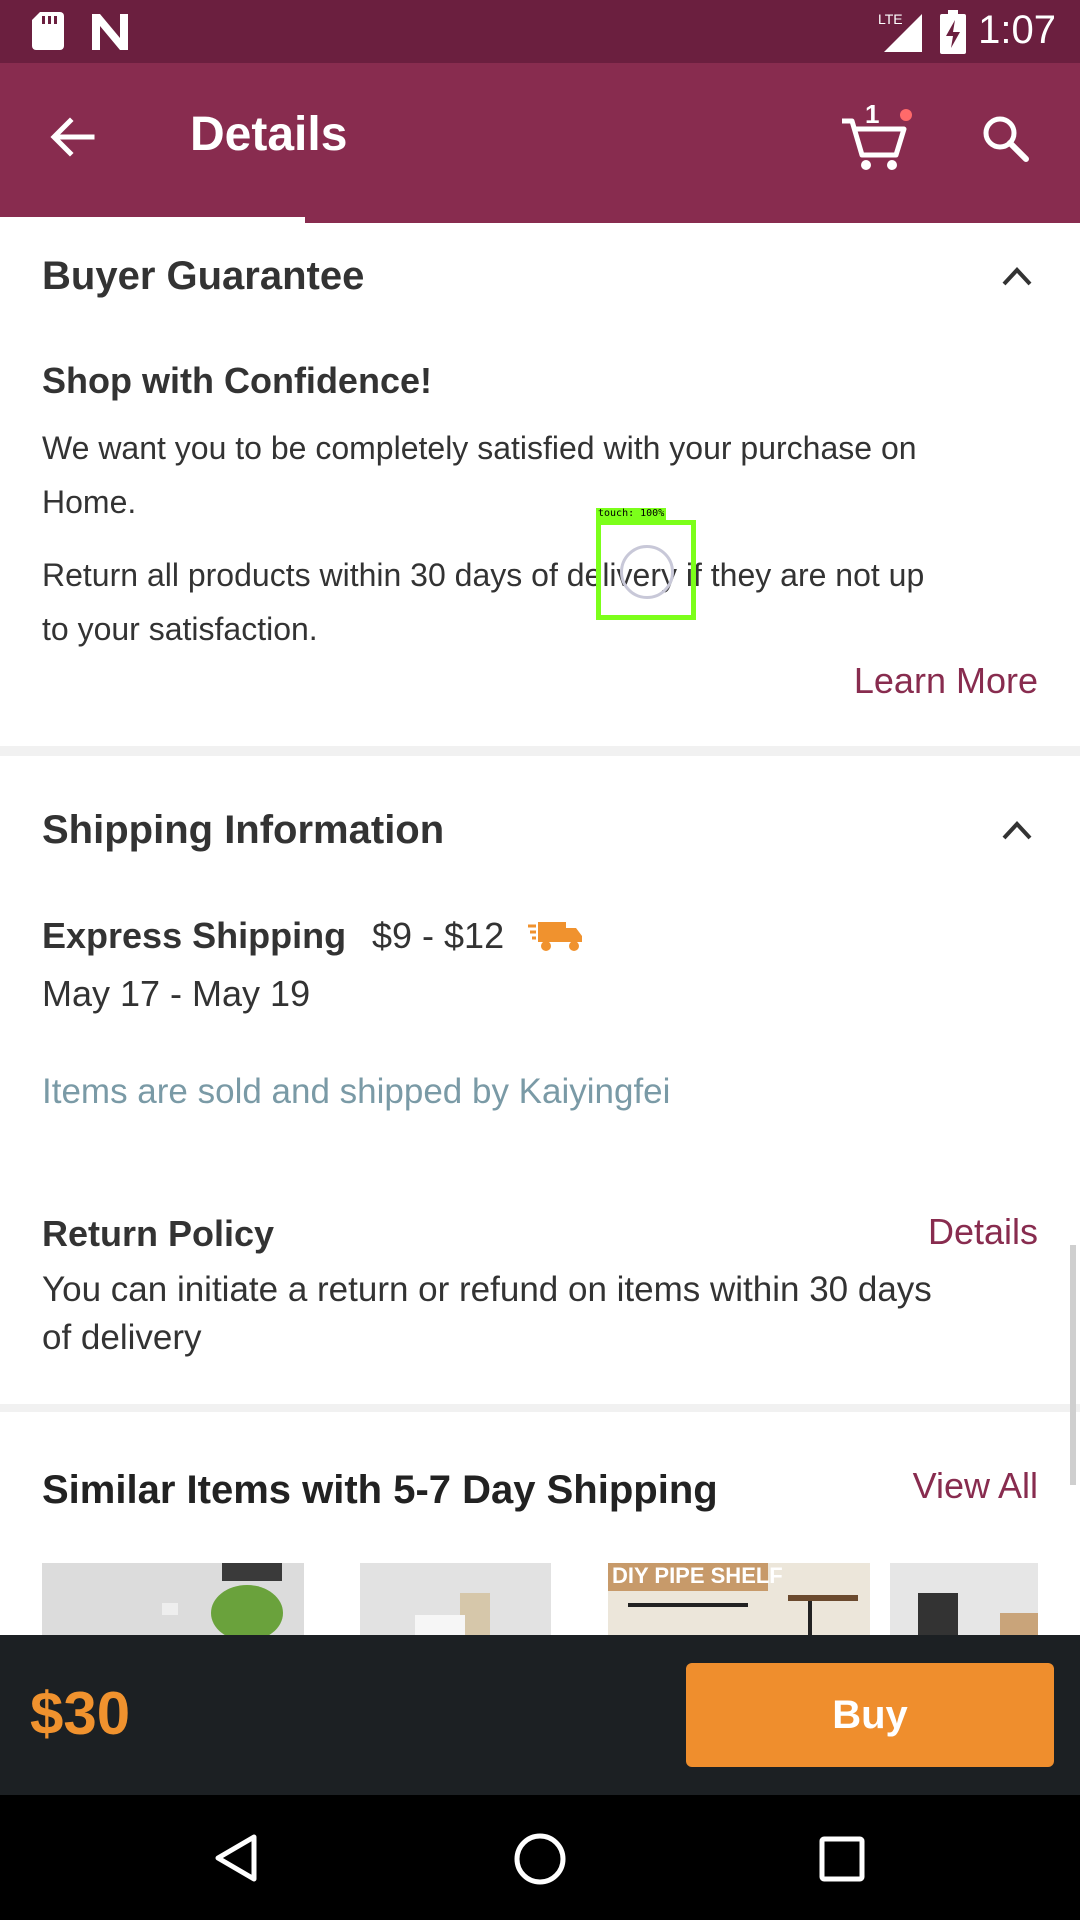 The height and width of the screenshot is (1920, 1080). Describe the element at coordinates (1017, 30) in the screenshot. I see `clock: 1:07` at that location.